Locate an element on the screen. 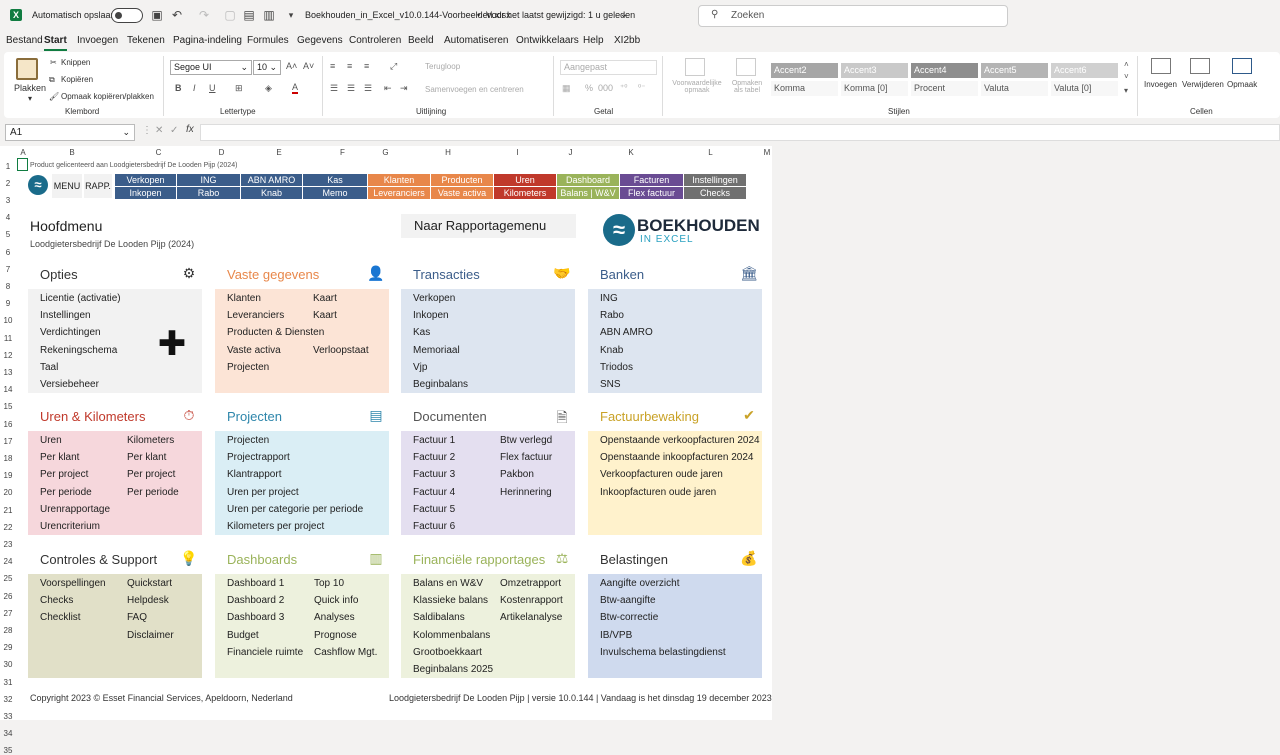 Image resolution: width=1280 pixels, height=755 pixels. percent-icon: % is located at coordinates (589, 88).